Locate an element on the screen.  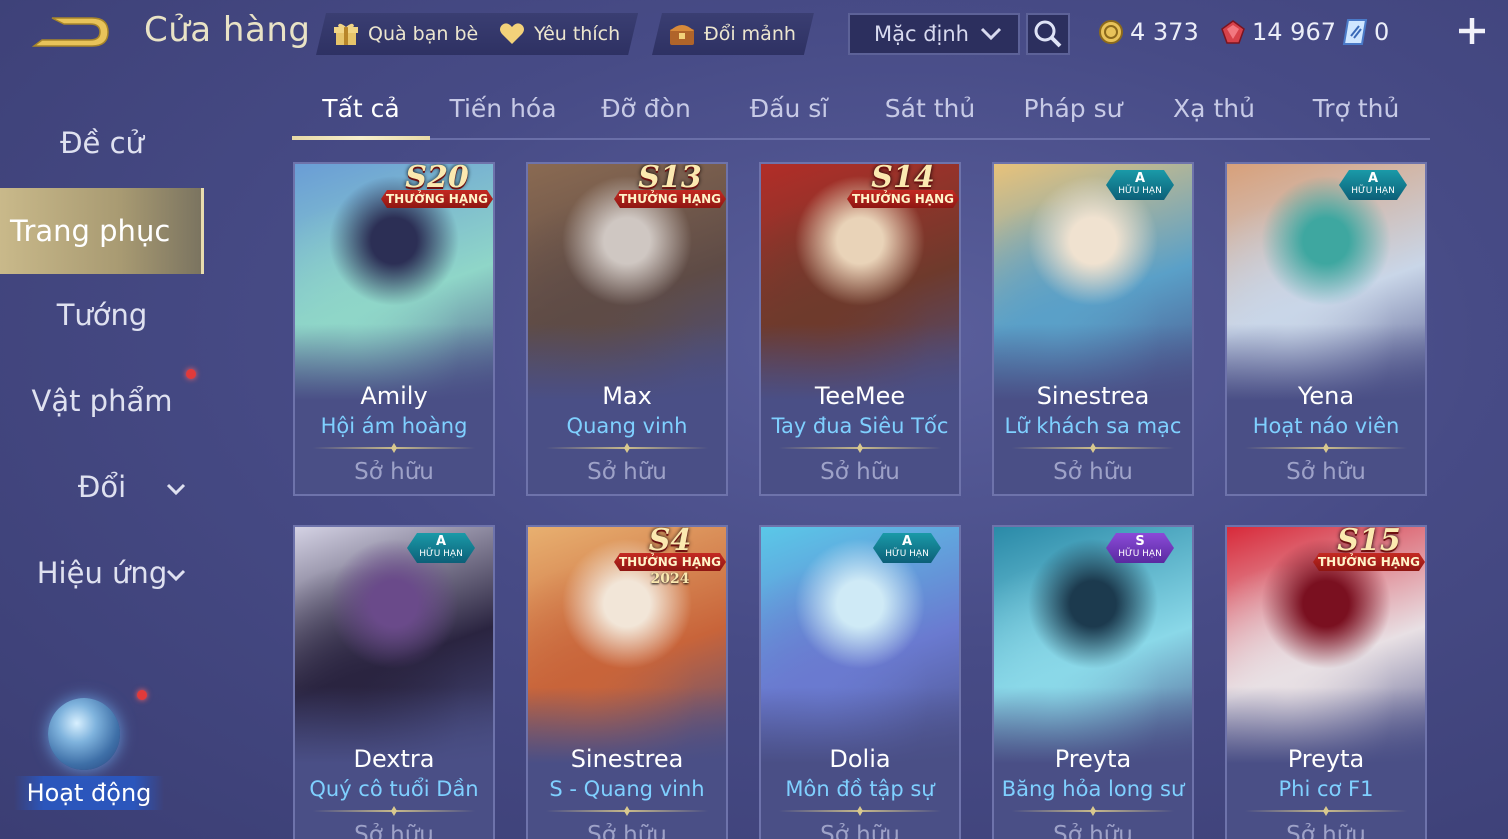
skin-card: S13 THƯỞNG HẠNG Max Quang vinh Sở hữu is located at coordinates (627, 329).